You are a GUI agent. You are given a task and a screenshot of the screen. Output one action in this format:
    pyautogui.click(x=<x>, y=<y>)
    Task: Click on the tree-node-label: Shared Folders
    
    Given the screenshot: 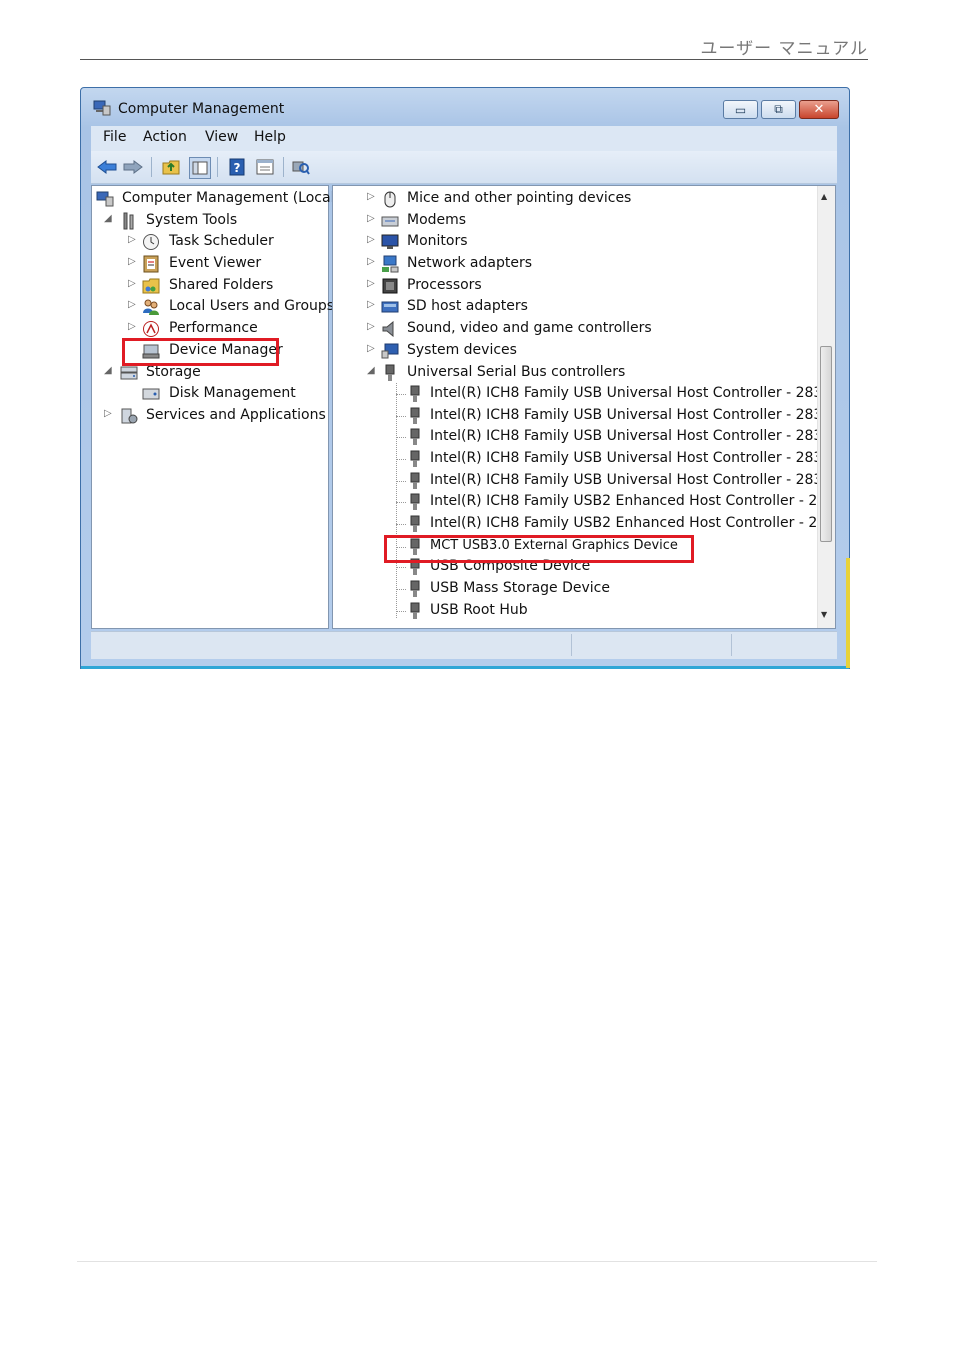 What is the action you would take?
    pyautogui.click(x=221, y=285)
    